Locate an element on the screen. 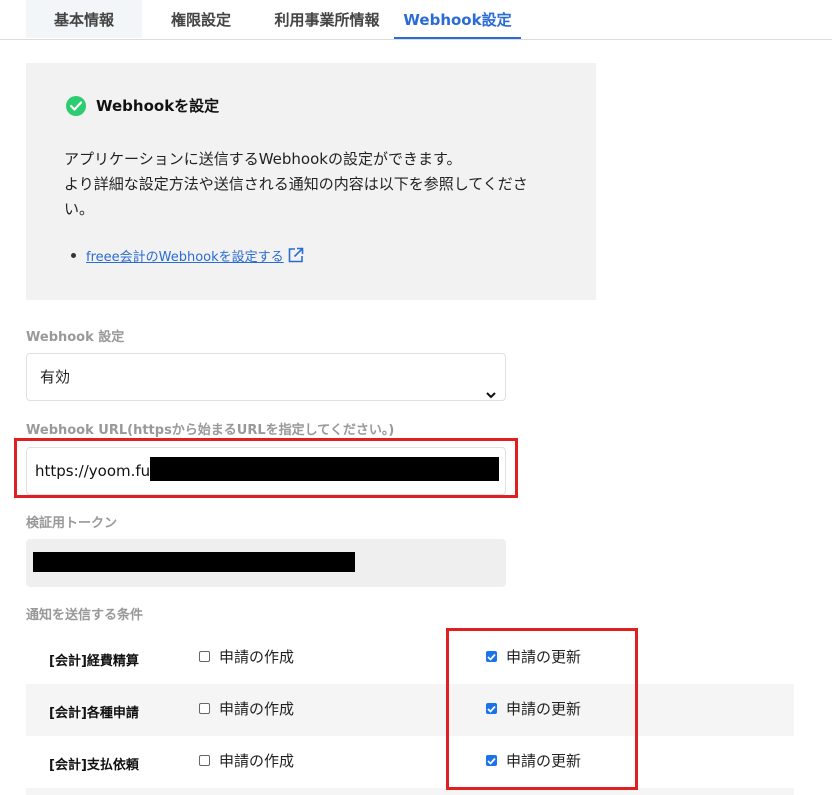 The image size is (832, 795). condition-name: [会計]各種申請 is located at coordinates (94, 713).